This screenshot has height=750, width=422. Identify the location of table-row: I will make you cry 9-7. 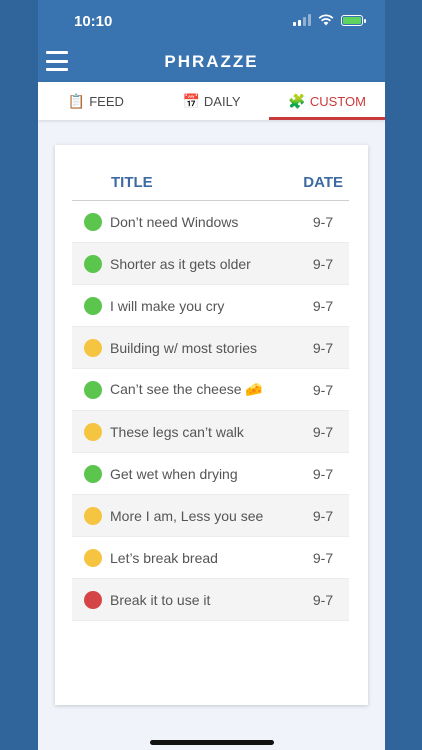
(210, 306).